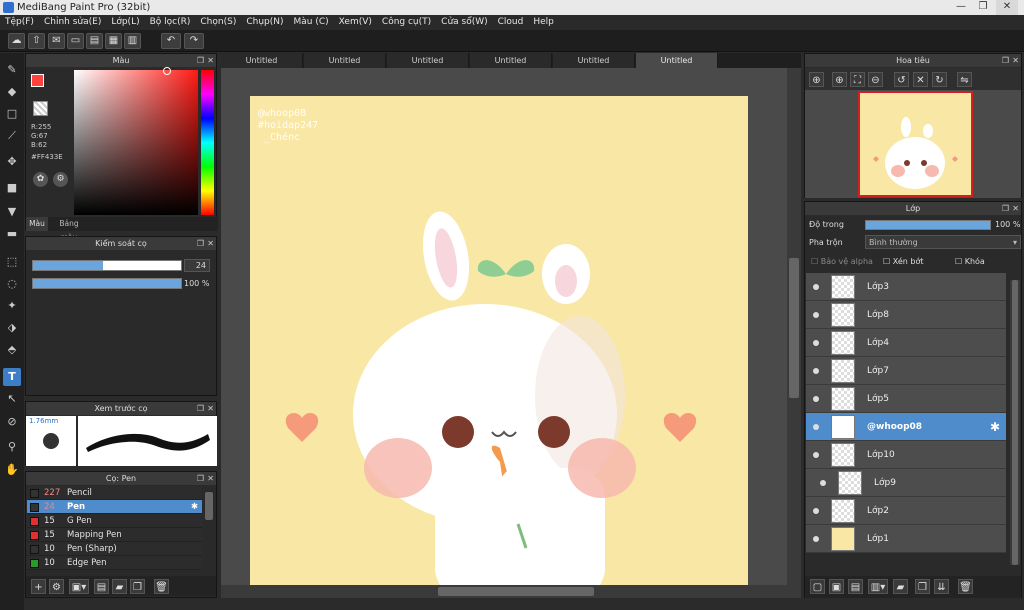  I want to click on menu-view: Xem(V), so click(355, 22).